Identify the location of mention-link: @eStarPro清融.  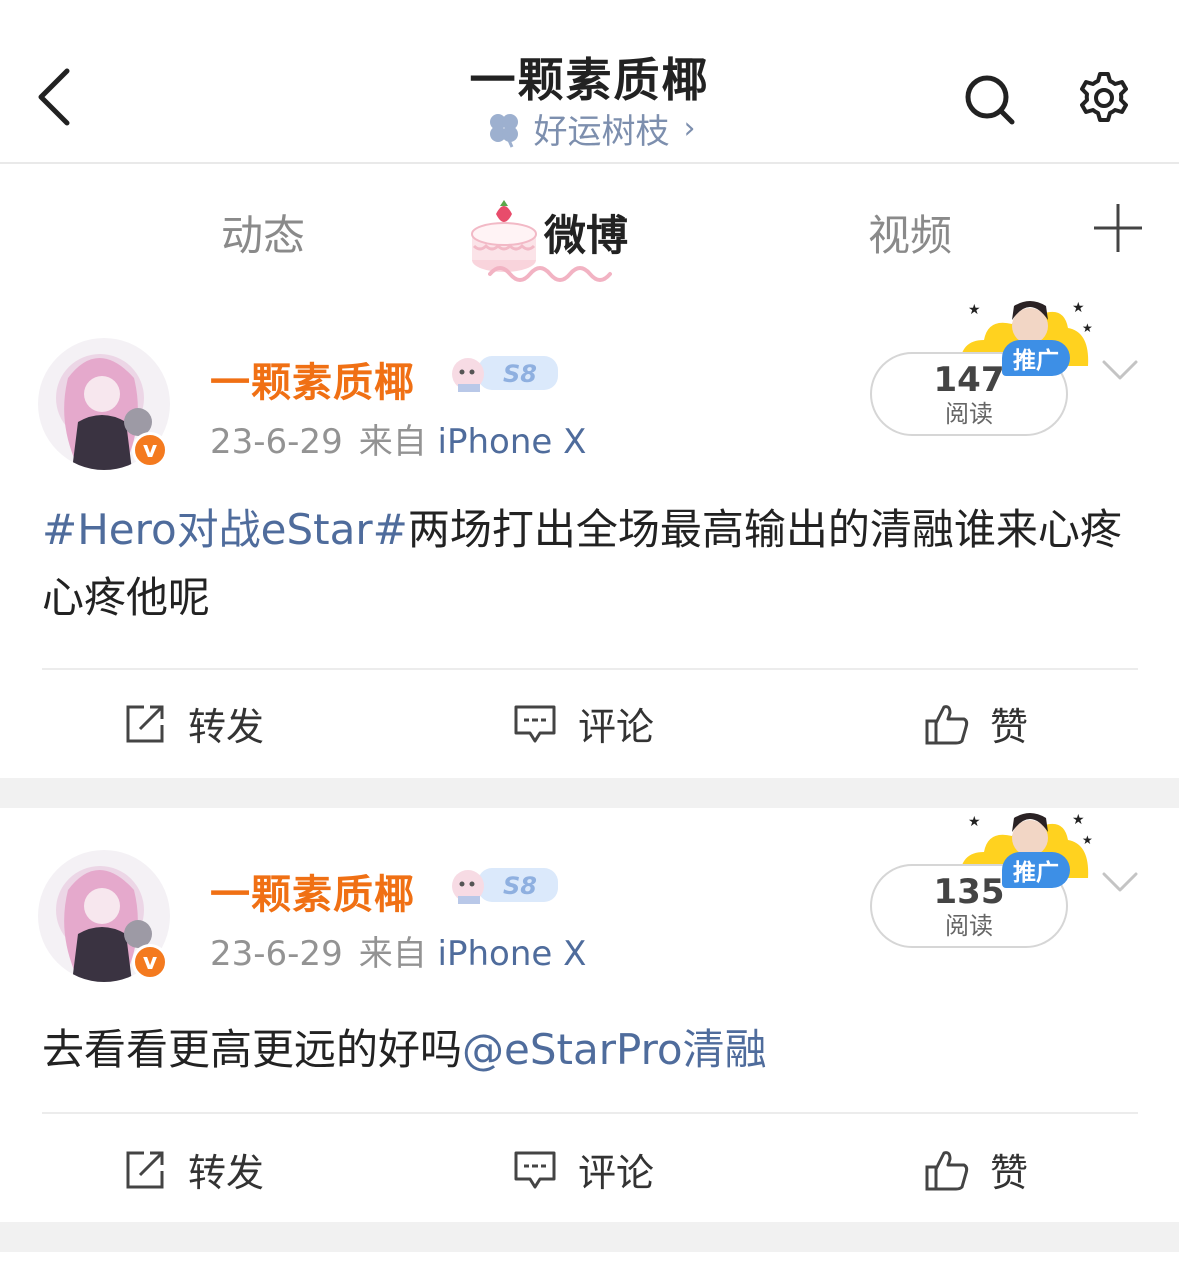
(614, 1049).